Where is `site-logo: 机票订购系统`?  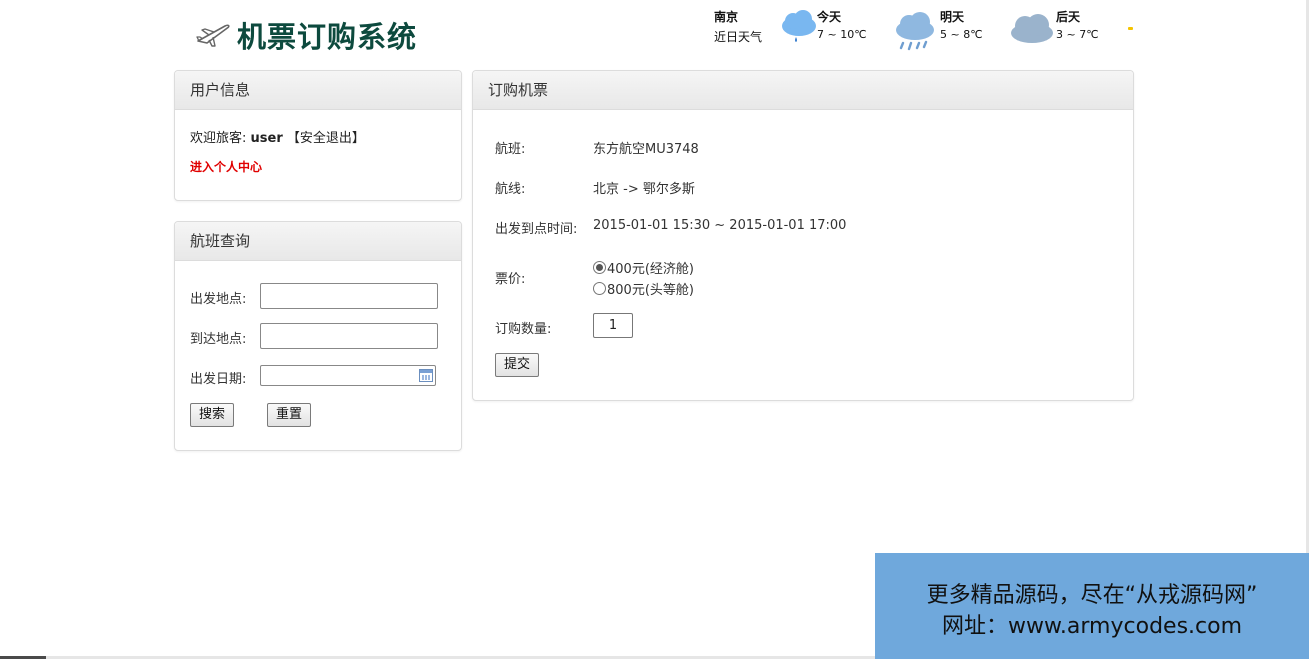
site-logo: 机票订购系统 is located at coordinates (306, 35).